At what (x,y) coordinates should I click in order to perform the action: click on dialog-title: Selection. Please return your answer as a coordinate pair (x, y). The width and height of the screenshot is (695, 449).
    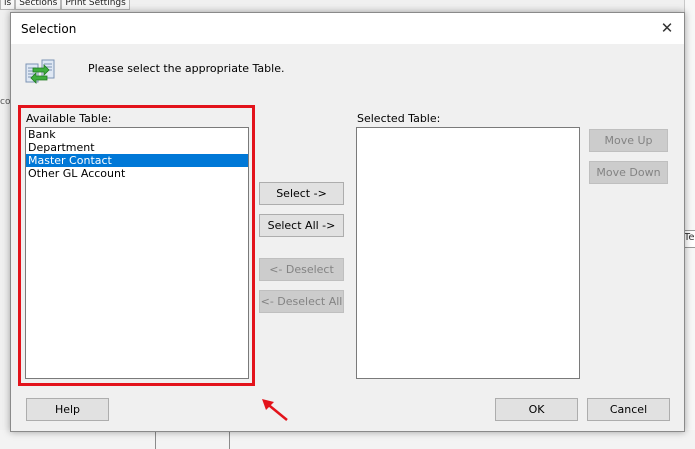
    Looking at the image, I should click on (49, 29).